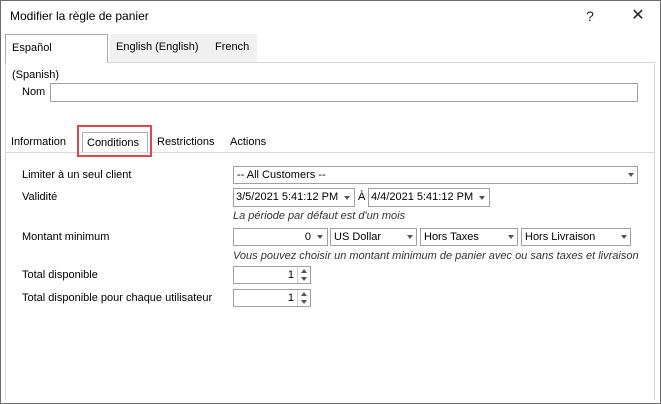 The image size is (661, 404). What do you see at coordinates (319, 216) in the screenshot?
I see `validity-hint: La période par défaut est d'un mois` at bounding box center [319, 216].